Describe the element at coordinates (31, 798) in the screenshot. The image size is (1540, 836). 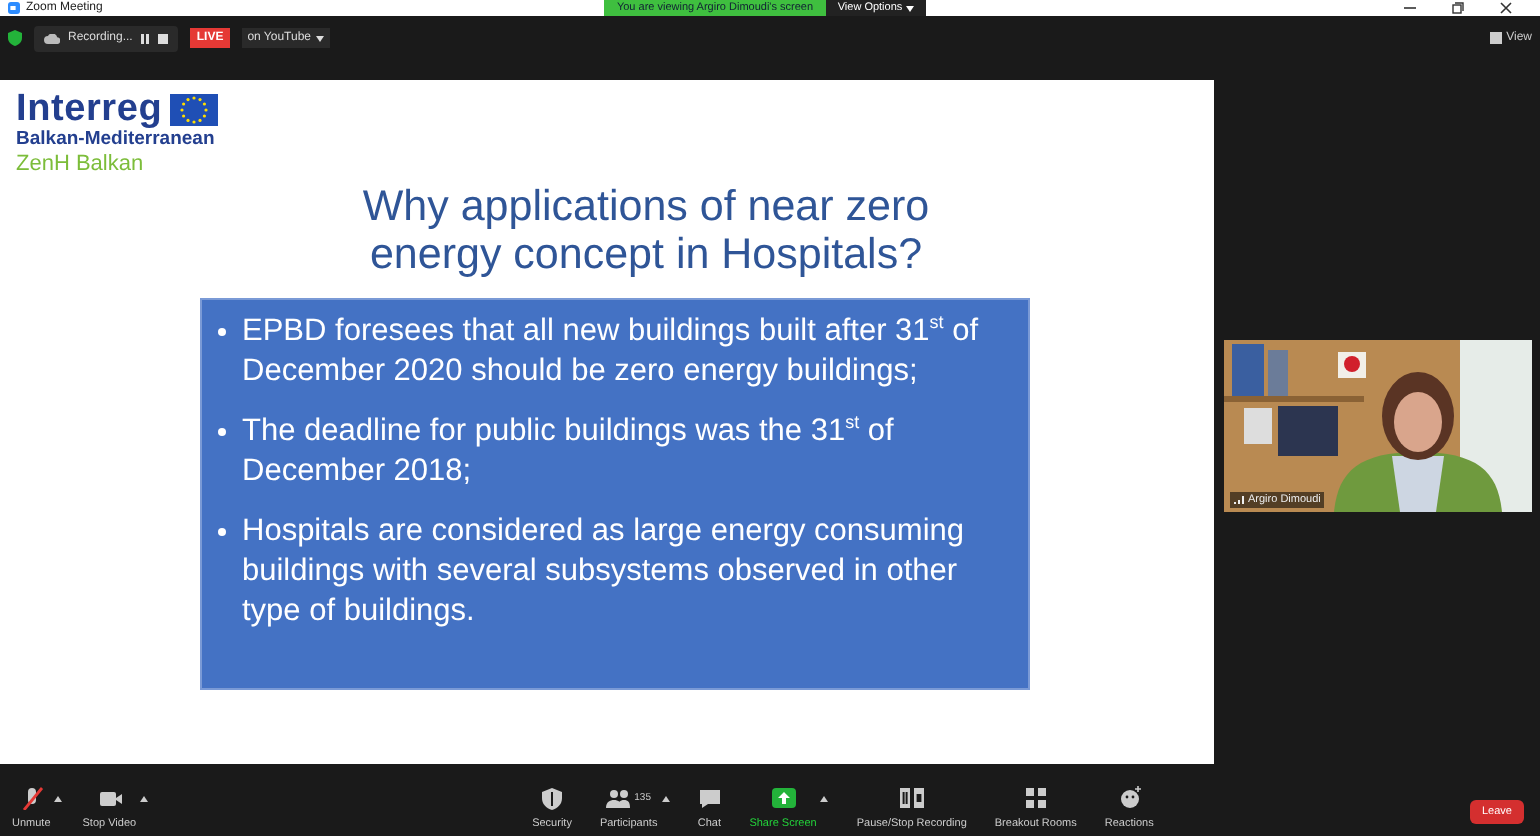
I see `muted-mic-icon` at that location.